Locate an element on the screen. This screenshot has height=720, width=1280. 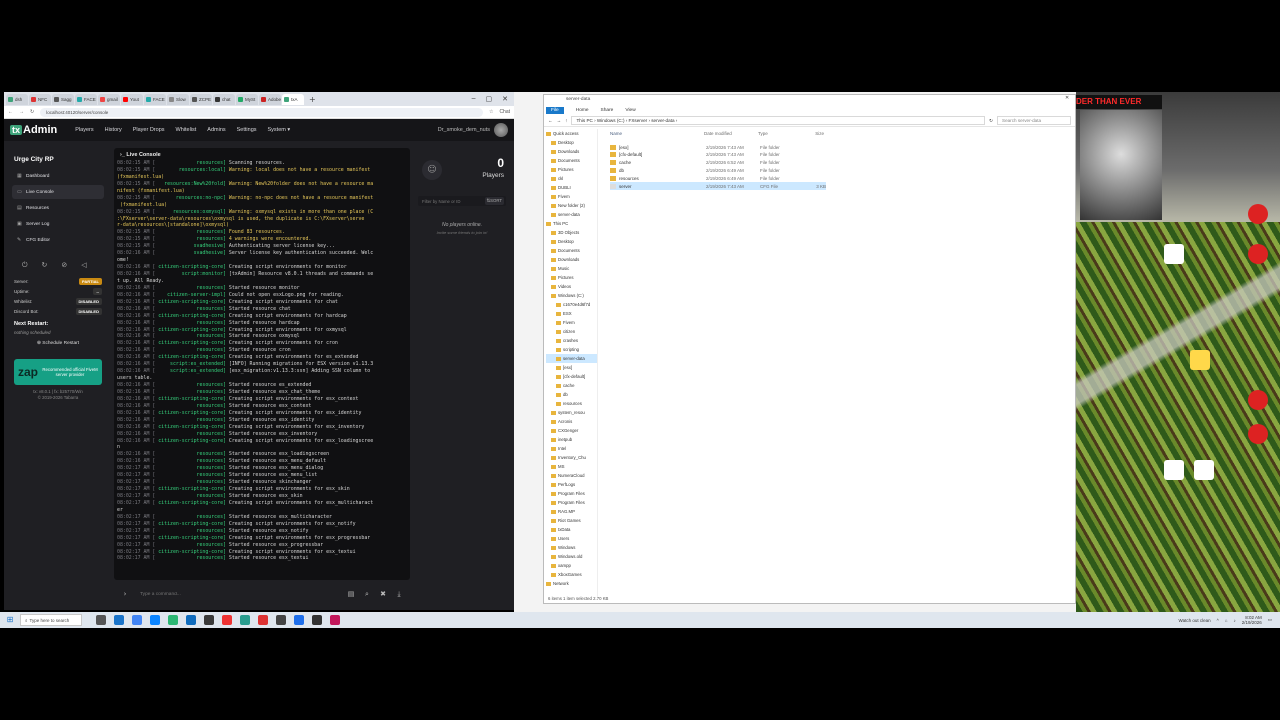
tree-item: ckl is located at coordinates (571, 178).